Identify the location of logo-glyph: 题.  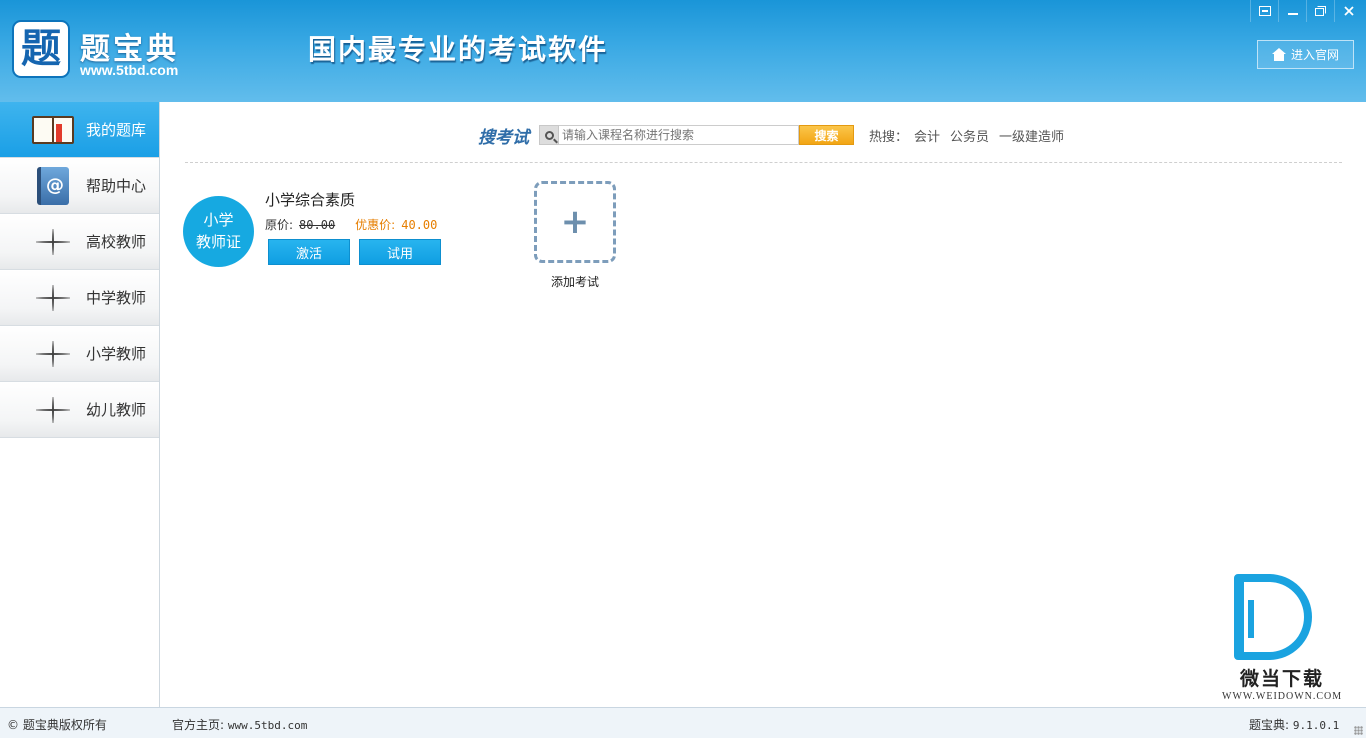
(41, 48).